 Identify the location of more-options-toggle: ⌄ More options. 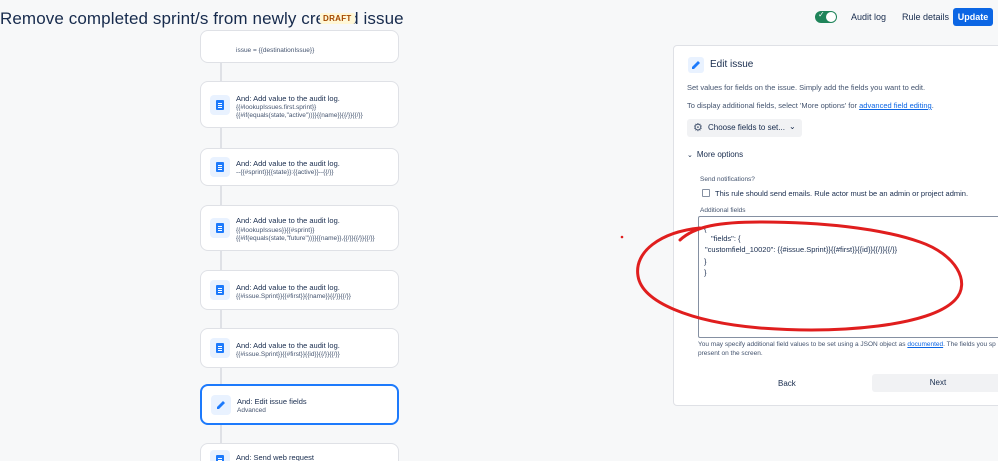
(715, 154).